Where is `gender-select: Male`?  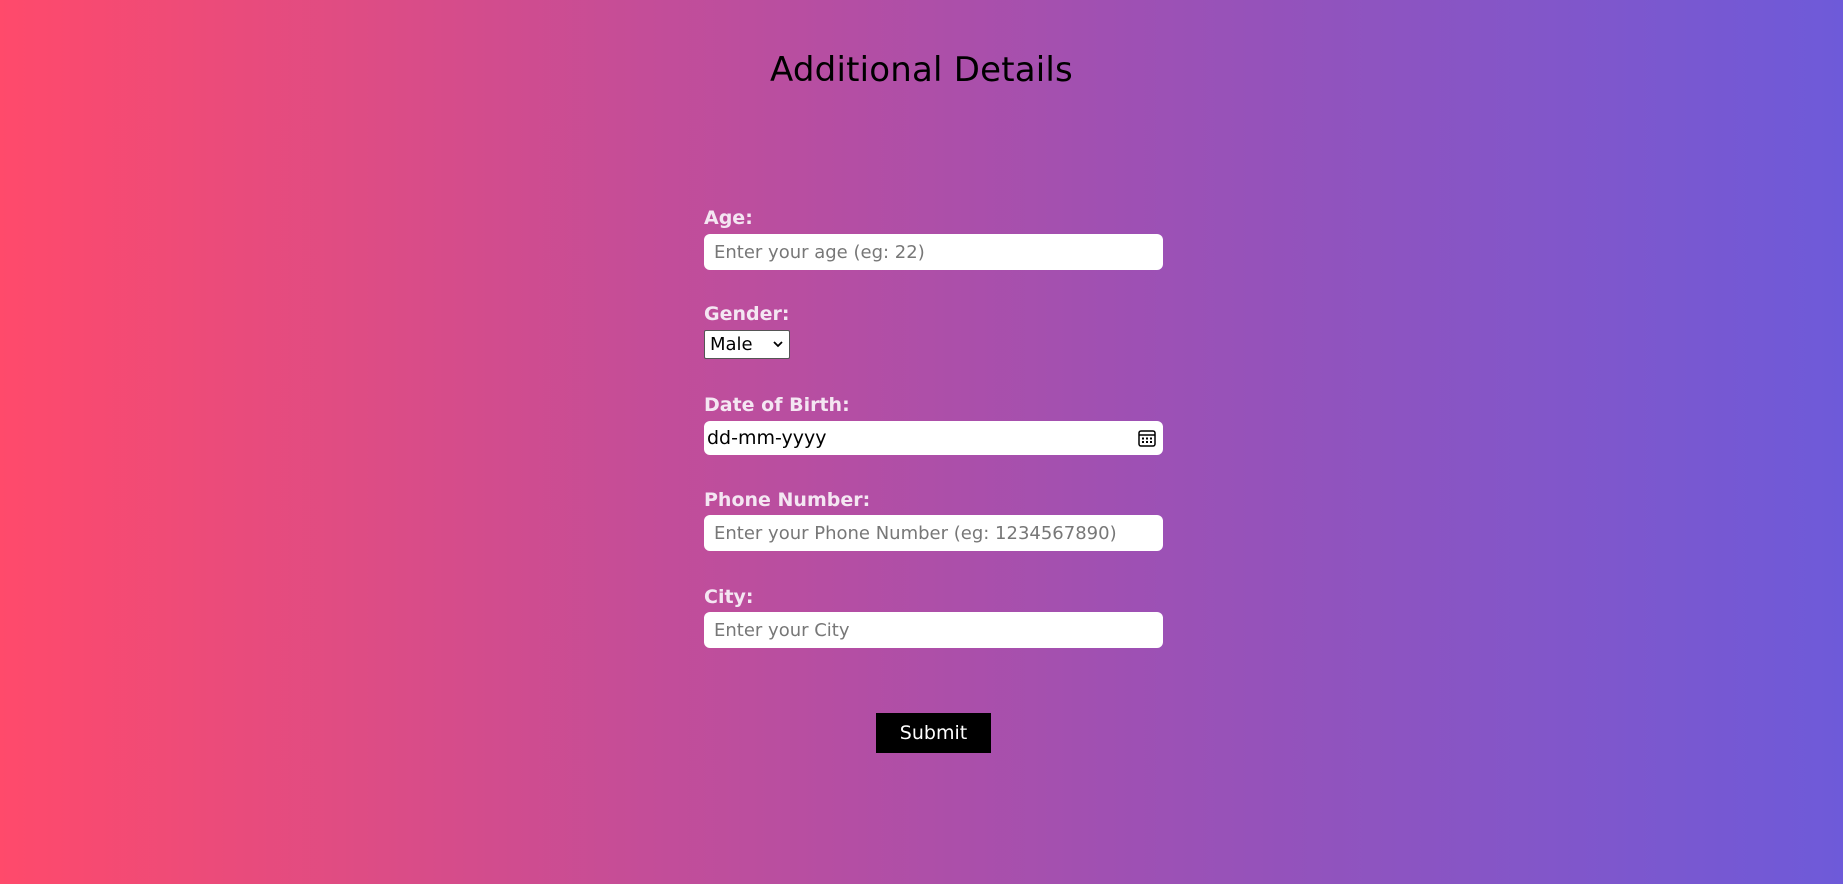 gender-select: Male is located at coordinates (747, 344).